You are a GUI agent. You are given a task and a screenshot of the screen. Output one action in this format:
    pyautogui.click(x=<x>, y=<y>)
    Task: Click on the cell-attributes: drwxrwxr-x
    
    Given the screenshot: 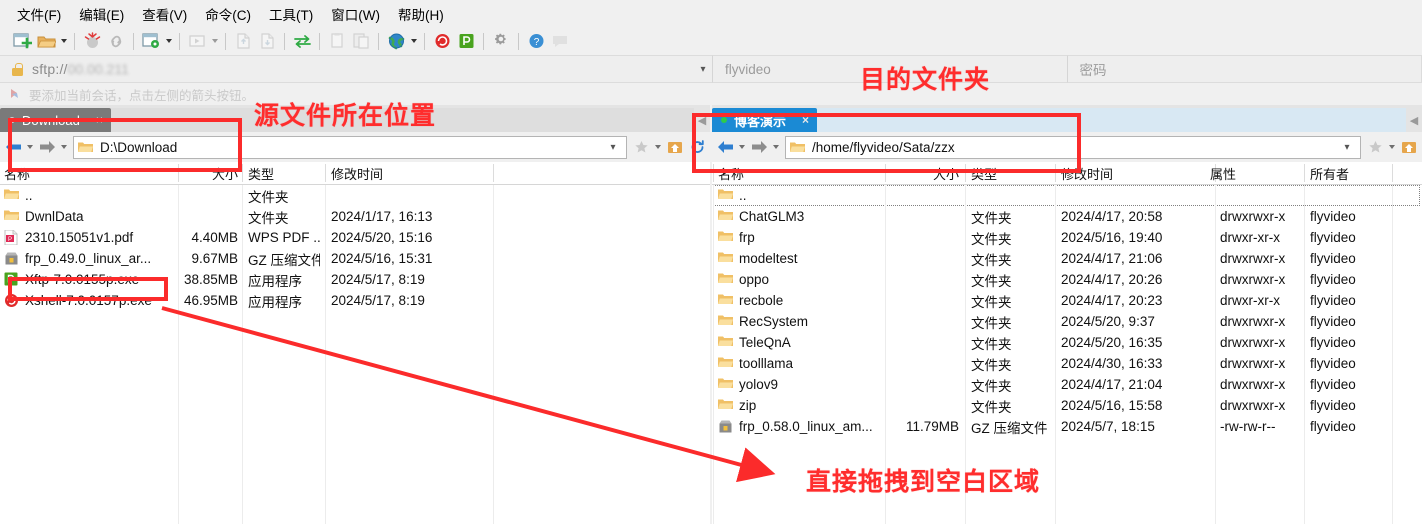 What is the action you would take?
    pyautogui.click(x=1253, y=216)
    